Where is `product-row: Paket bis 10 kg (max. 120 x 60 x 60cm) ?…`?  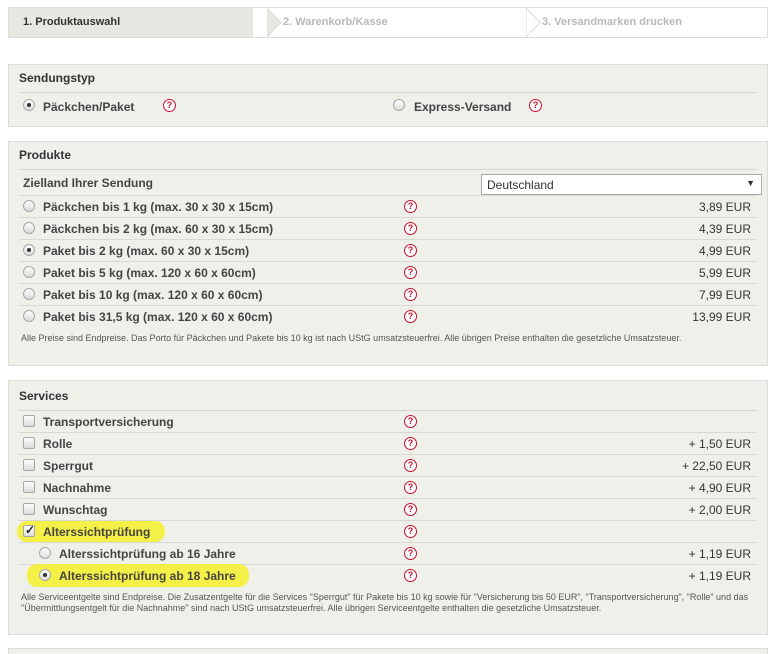 product-row: Paket bis 10 kg (max. 120 x 60 x 60cm) ?… is located at coordinates (388, 295).